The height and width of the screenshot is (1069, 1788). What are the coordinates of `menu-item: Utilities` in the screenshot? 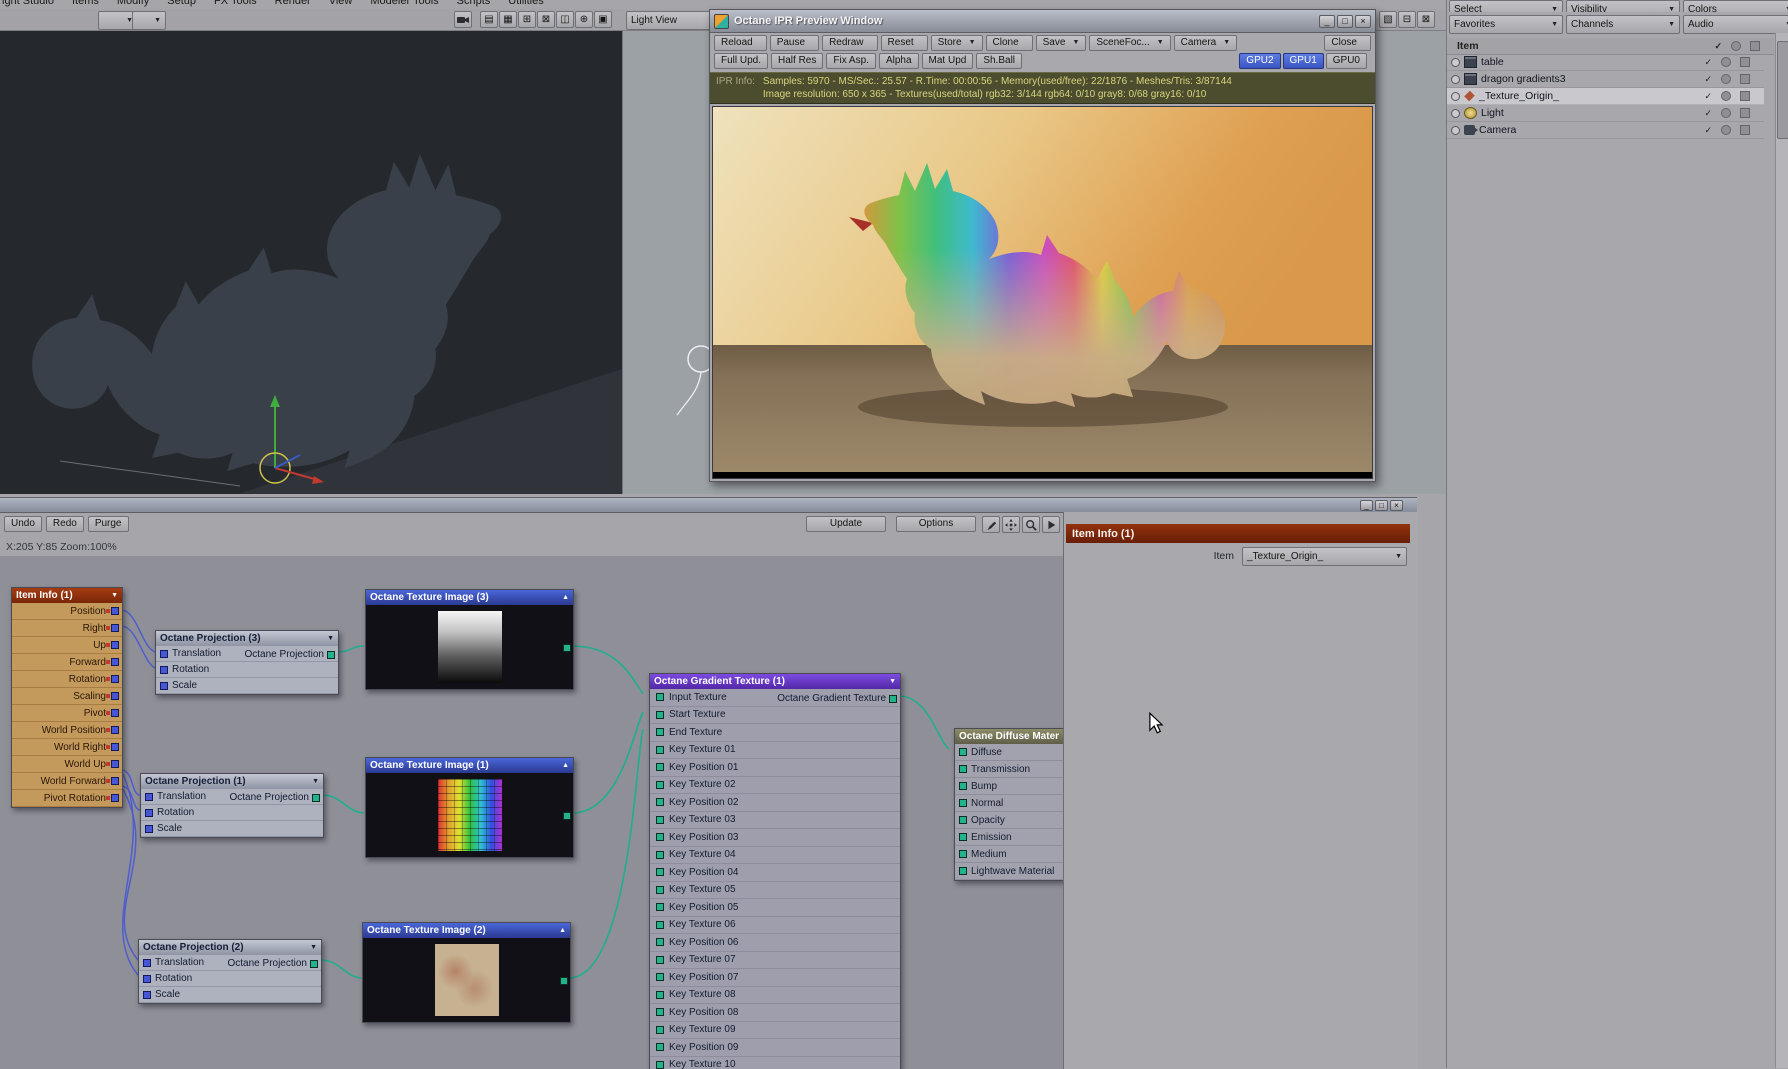 It's located at (525, 3).